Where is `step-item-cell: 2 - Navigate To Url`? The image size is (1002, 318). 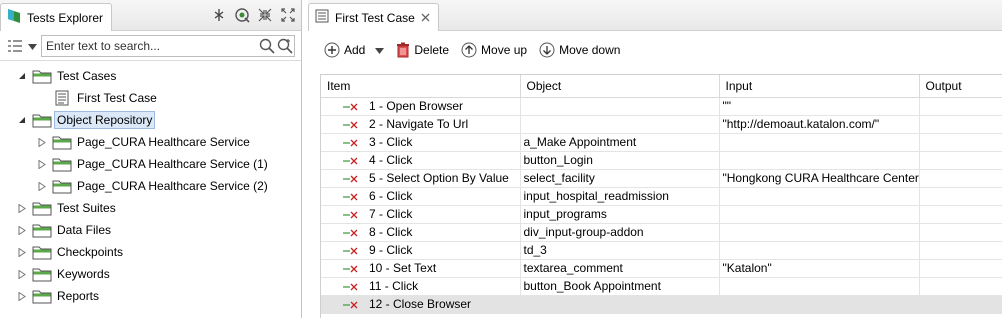 step-item-cell: 2 - Navigate To Url is located at coordinates (421, 124).